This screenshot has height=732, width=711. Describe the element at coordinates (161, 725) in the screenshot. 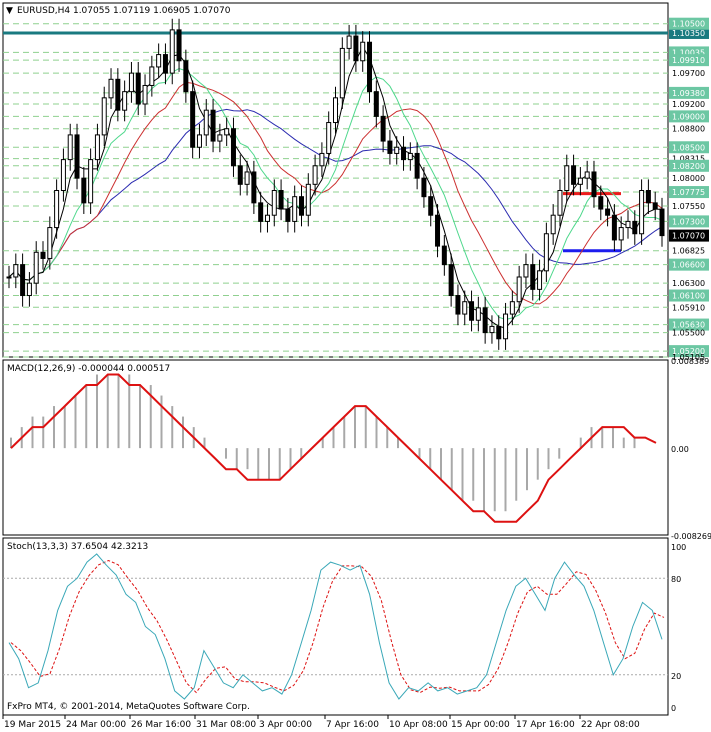

I see `time-label: 26 Mar 16:00` at that location.